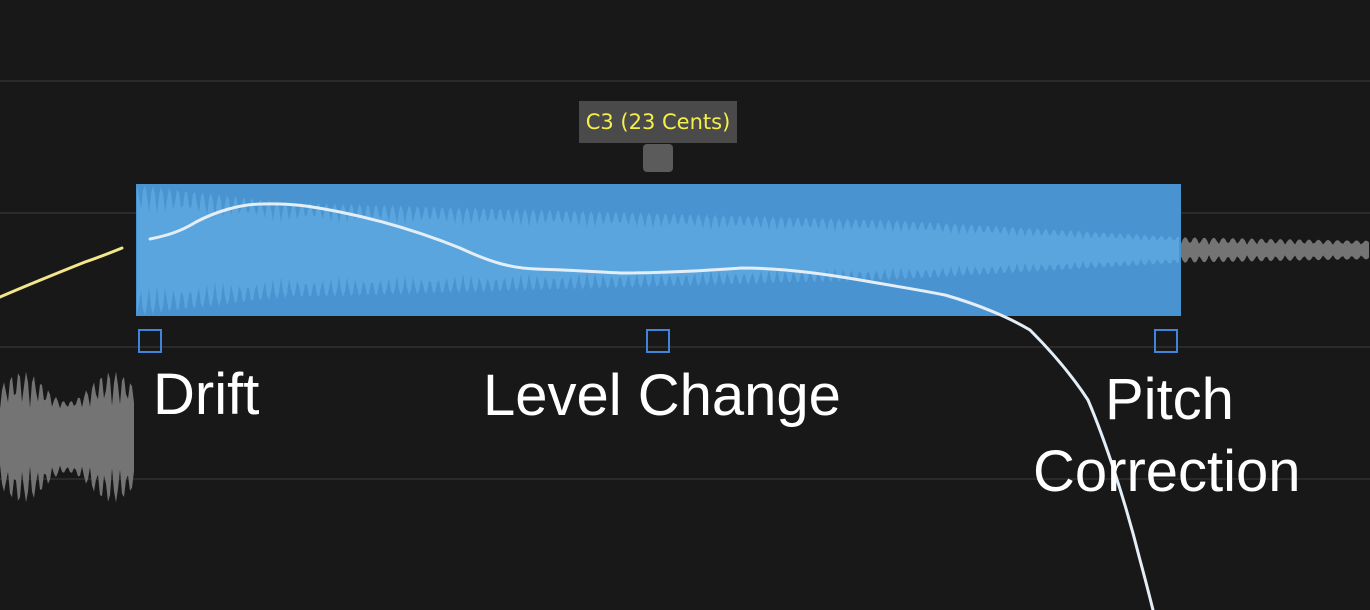  I want to click on previous-note-waveform-shape, so click(67, 437).